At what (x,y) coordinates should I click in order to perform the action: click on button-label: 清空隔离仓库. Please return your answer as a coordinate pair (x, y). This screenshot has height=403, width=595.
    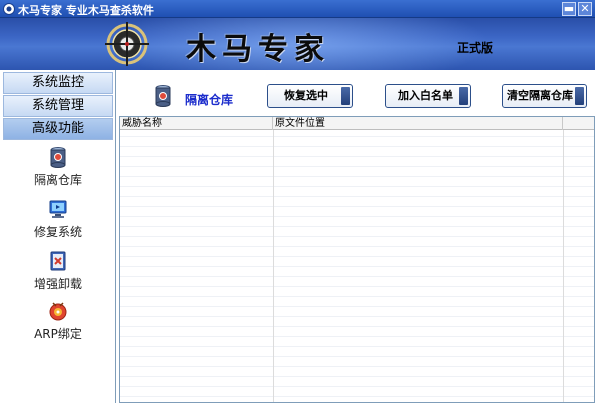
    Looking at the image, I should click on (540, 95).